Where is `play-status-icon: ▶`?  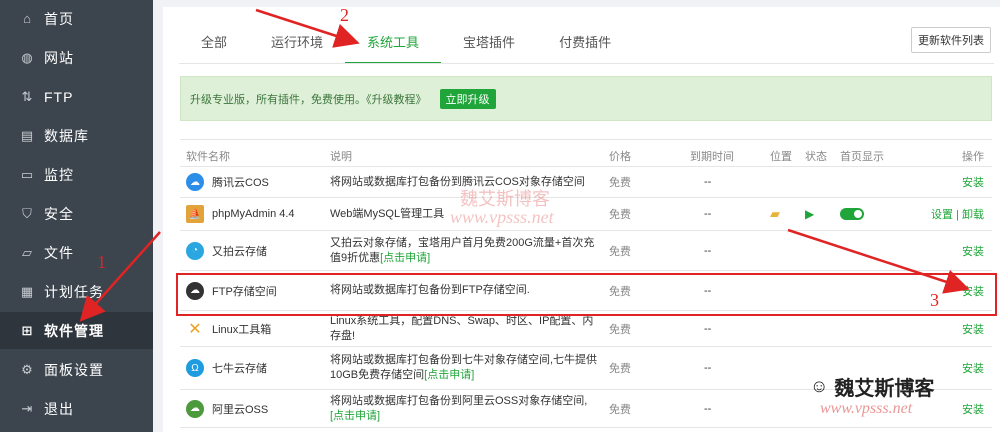 play-status-icon: ▶ is located at coordinates (809, 214).